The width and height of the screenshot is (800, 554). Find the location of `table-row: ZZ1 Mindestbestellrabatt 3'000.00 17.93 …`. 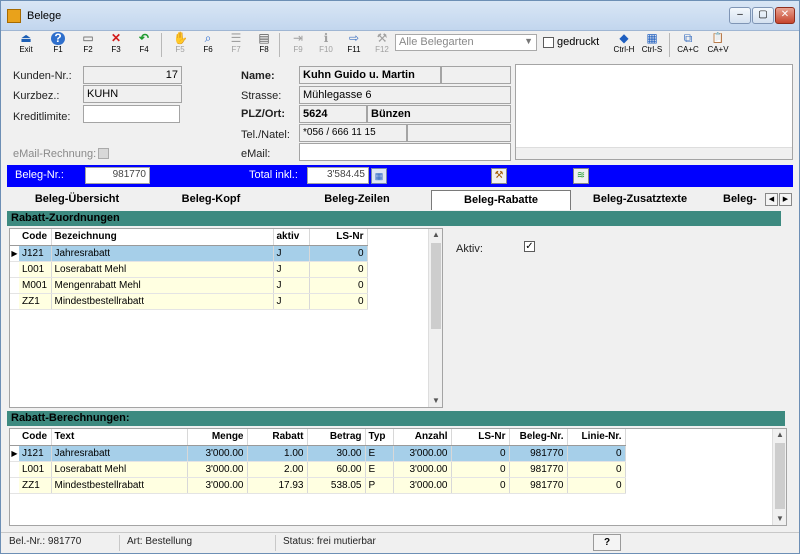

table-row: ZZ1 Mindestbestellrabatt 3'000.00 17.93 … is located at coordinates (318, 485).